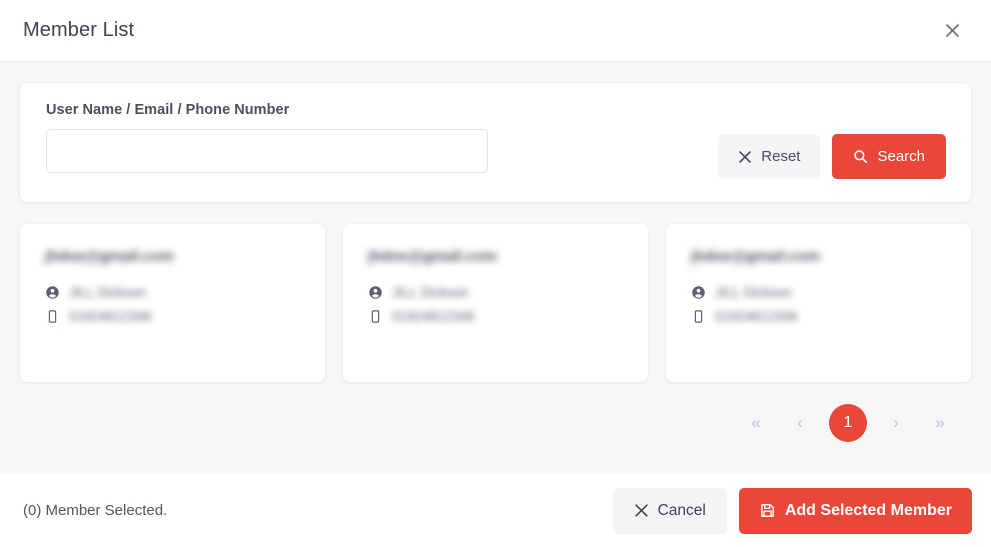  Describe the element at coordinates (781, 156) in the screenshot. I see `reset-button-label: Reset` at that location.